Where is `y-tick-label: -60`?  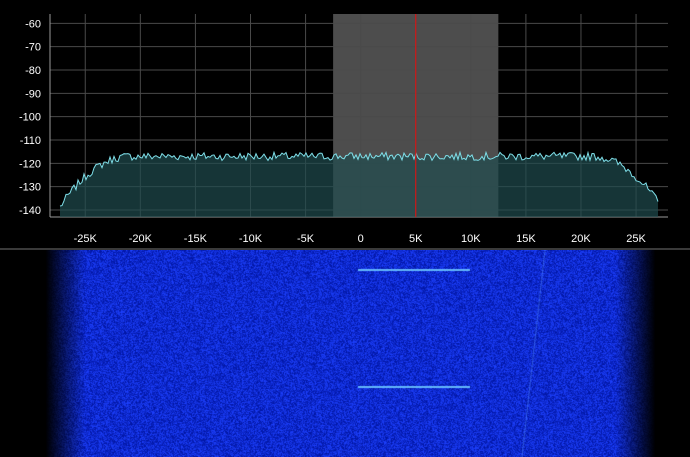 y-tick-label: -60 is located at coordinates (33, 24).